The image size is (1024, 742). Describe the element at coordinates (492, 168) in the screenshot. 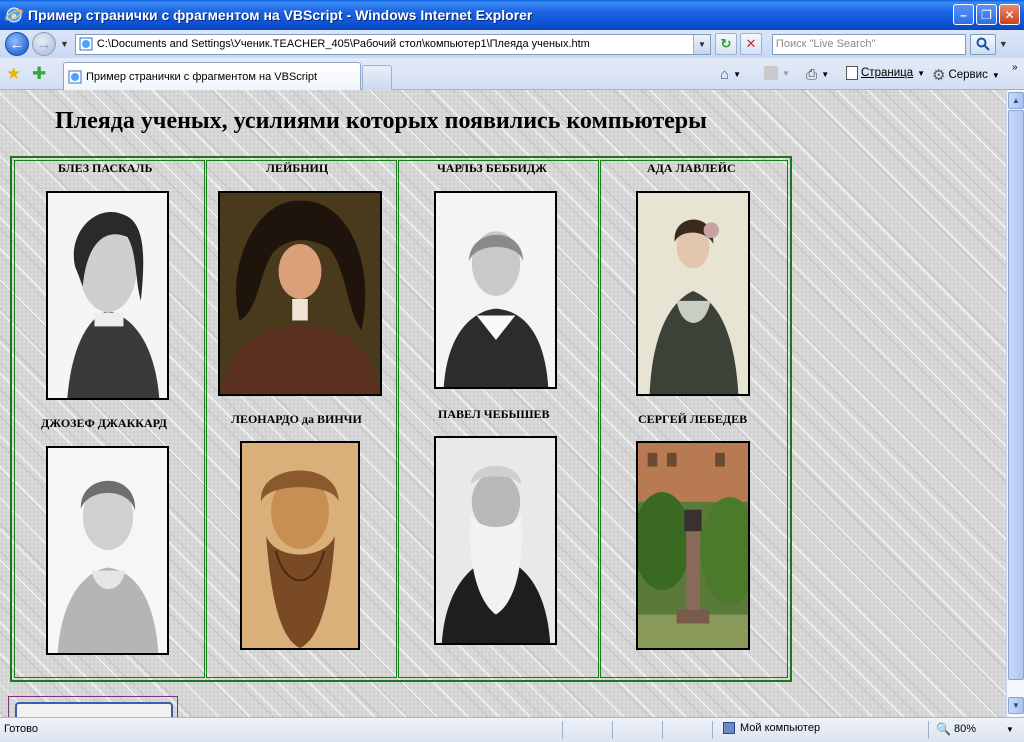

I see `scientist-name: ЧАРЛЬЗ БЕББИДЖ` at that location.